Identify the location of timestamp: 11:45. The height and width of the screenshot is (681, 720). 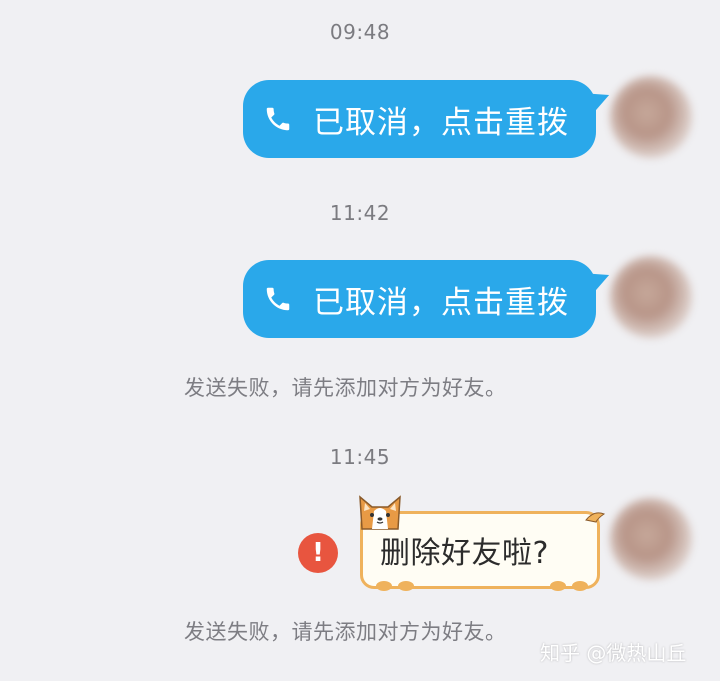
(360, 457).